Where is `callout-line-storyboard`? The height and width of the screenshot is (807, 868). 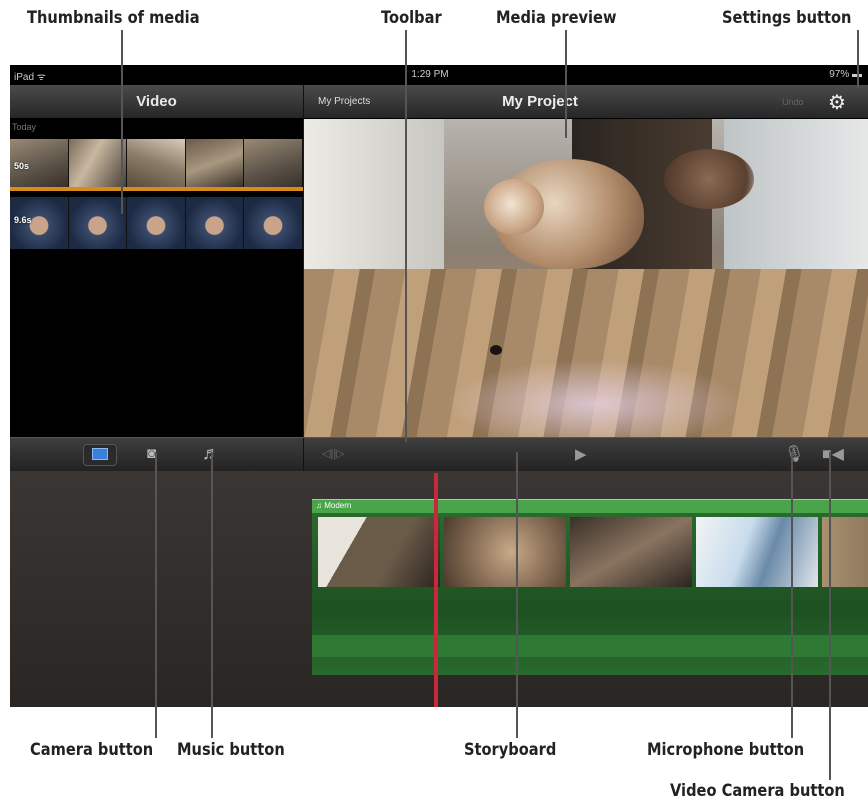 callout-line-storyboard is located at coordinates (517, 595).